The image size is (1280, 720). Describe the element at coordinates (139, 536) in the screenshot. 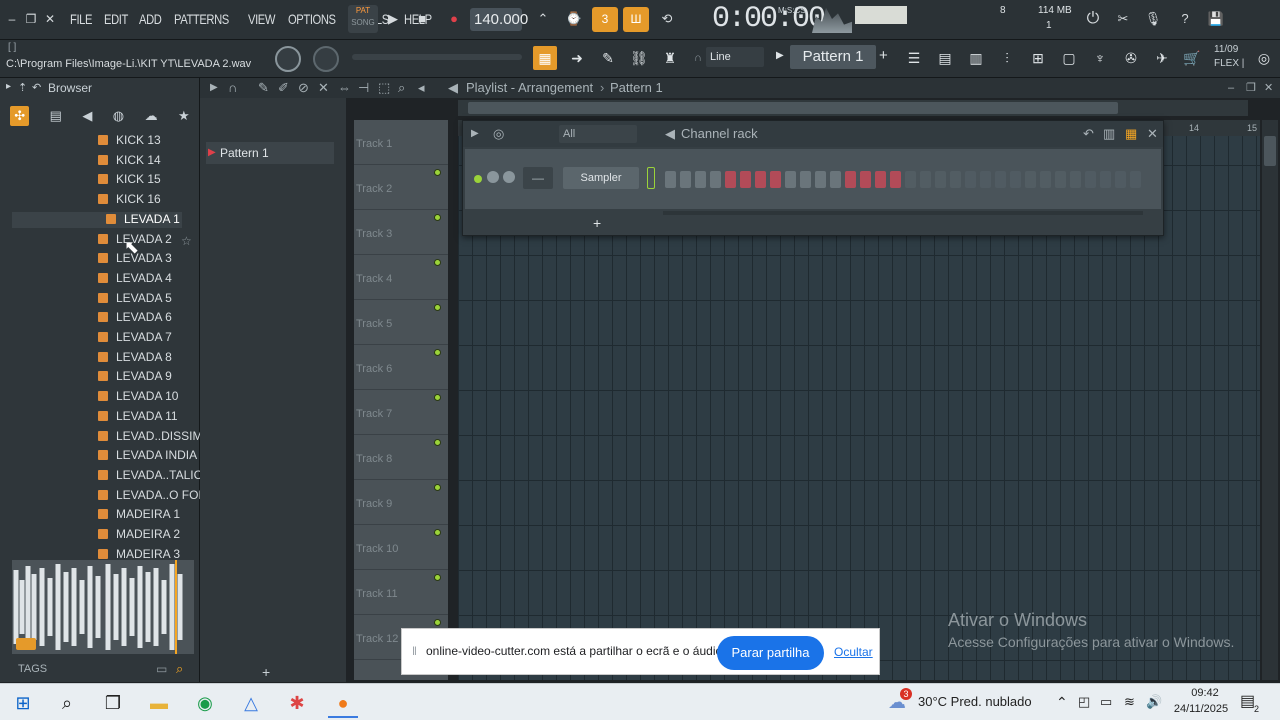

I see `browser-item: MADEIRA 2` at that location.